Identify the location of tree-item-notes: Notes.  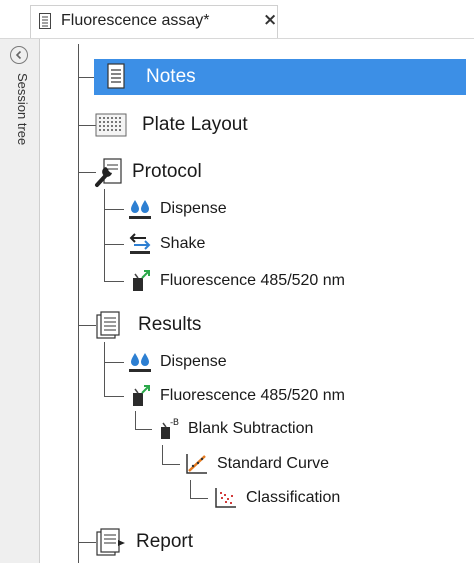
(280, 77).